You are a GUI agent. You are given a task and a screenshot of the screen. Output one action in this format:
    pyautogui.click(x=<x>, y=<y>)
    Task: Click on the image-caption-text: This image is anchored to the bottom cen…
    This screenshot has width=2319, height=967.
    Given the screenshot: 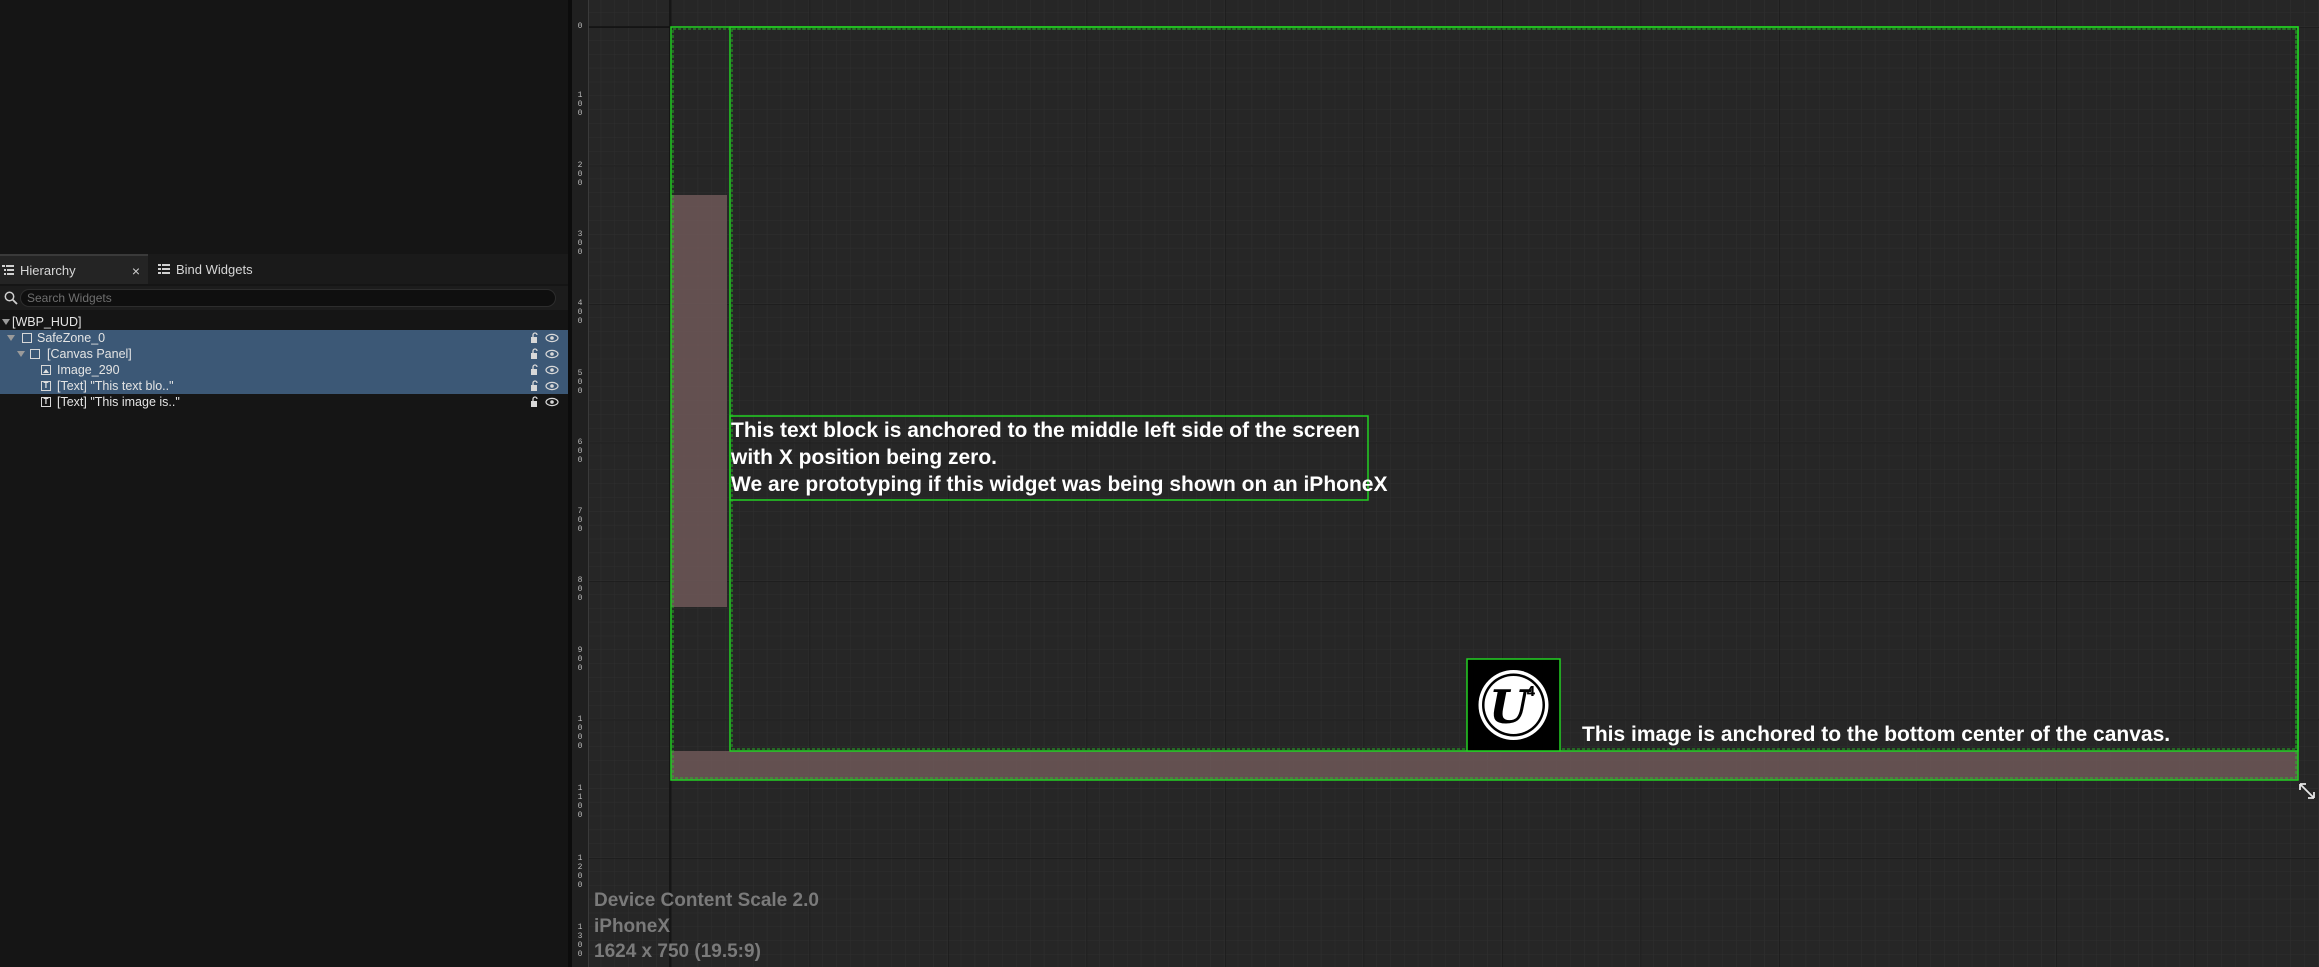 What is the action you would take?
    pyautogui.click(x=1876, y=734)
    